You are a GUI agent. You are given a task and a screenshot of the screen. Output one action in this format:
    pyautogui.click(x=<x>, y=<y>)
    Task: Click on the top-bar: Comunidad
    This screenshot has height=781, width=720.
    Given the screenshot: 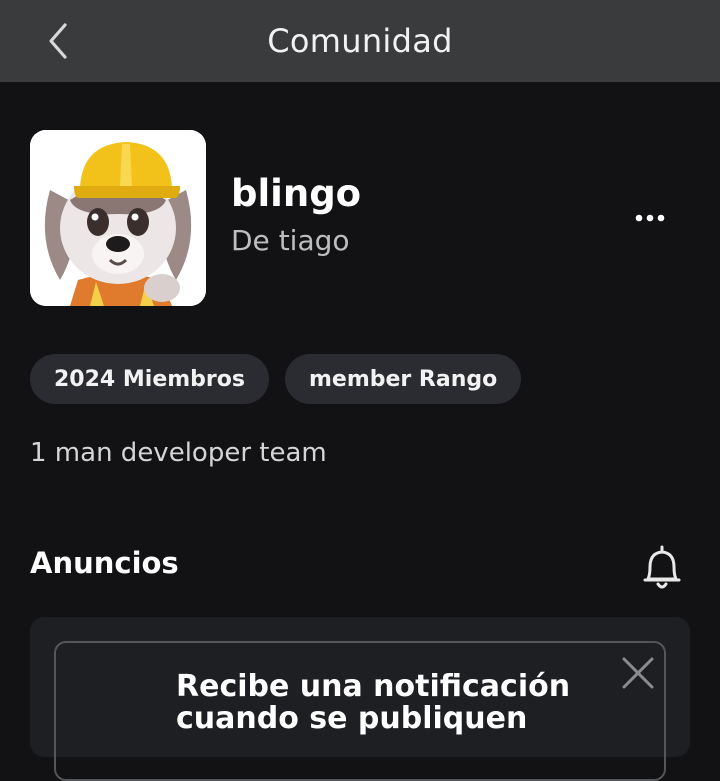 What is the action you would take?
    pyautogui.click(x=360, y=41)
    